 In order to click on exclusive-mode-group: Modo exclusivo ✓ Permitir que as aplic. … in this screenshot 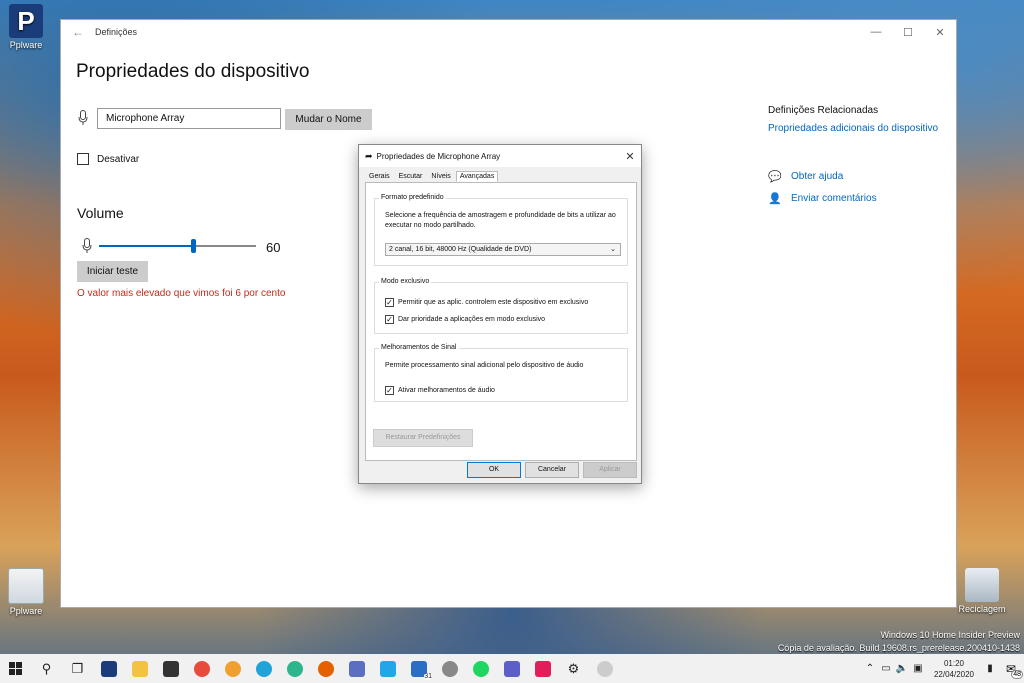, I will do `click(501, 306)`.